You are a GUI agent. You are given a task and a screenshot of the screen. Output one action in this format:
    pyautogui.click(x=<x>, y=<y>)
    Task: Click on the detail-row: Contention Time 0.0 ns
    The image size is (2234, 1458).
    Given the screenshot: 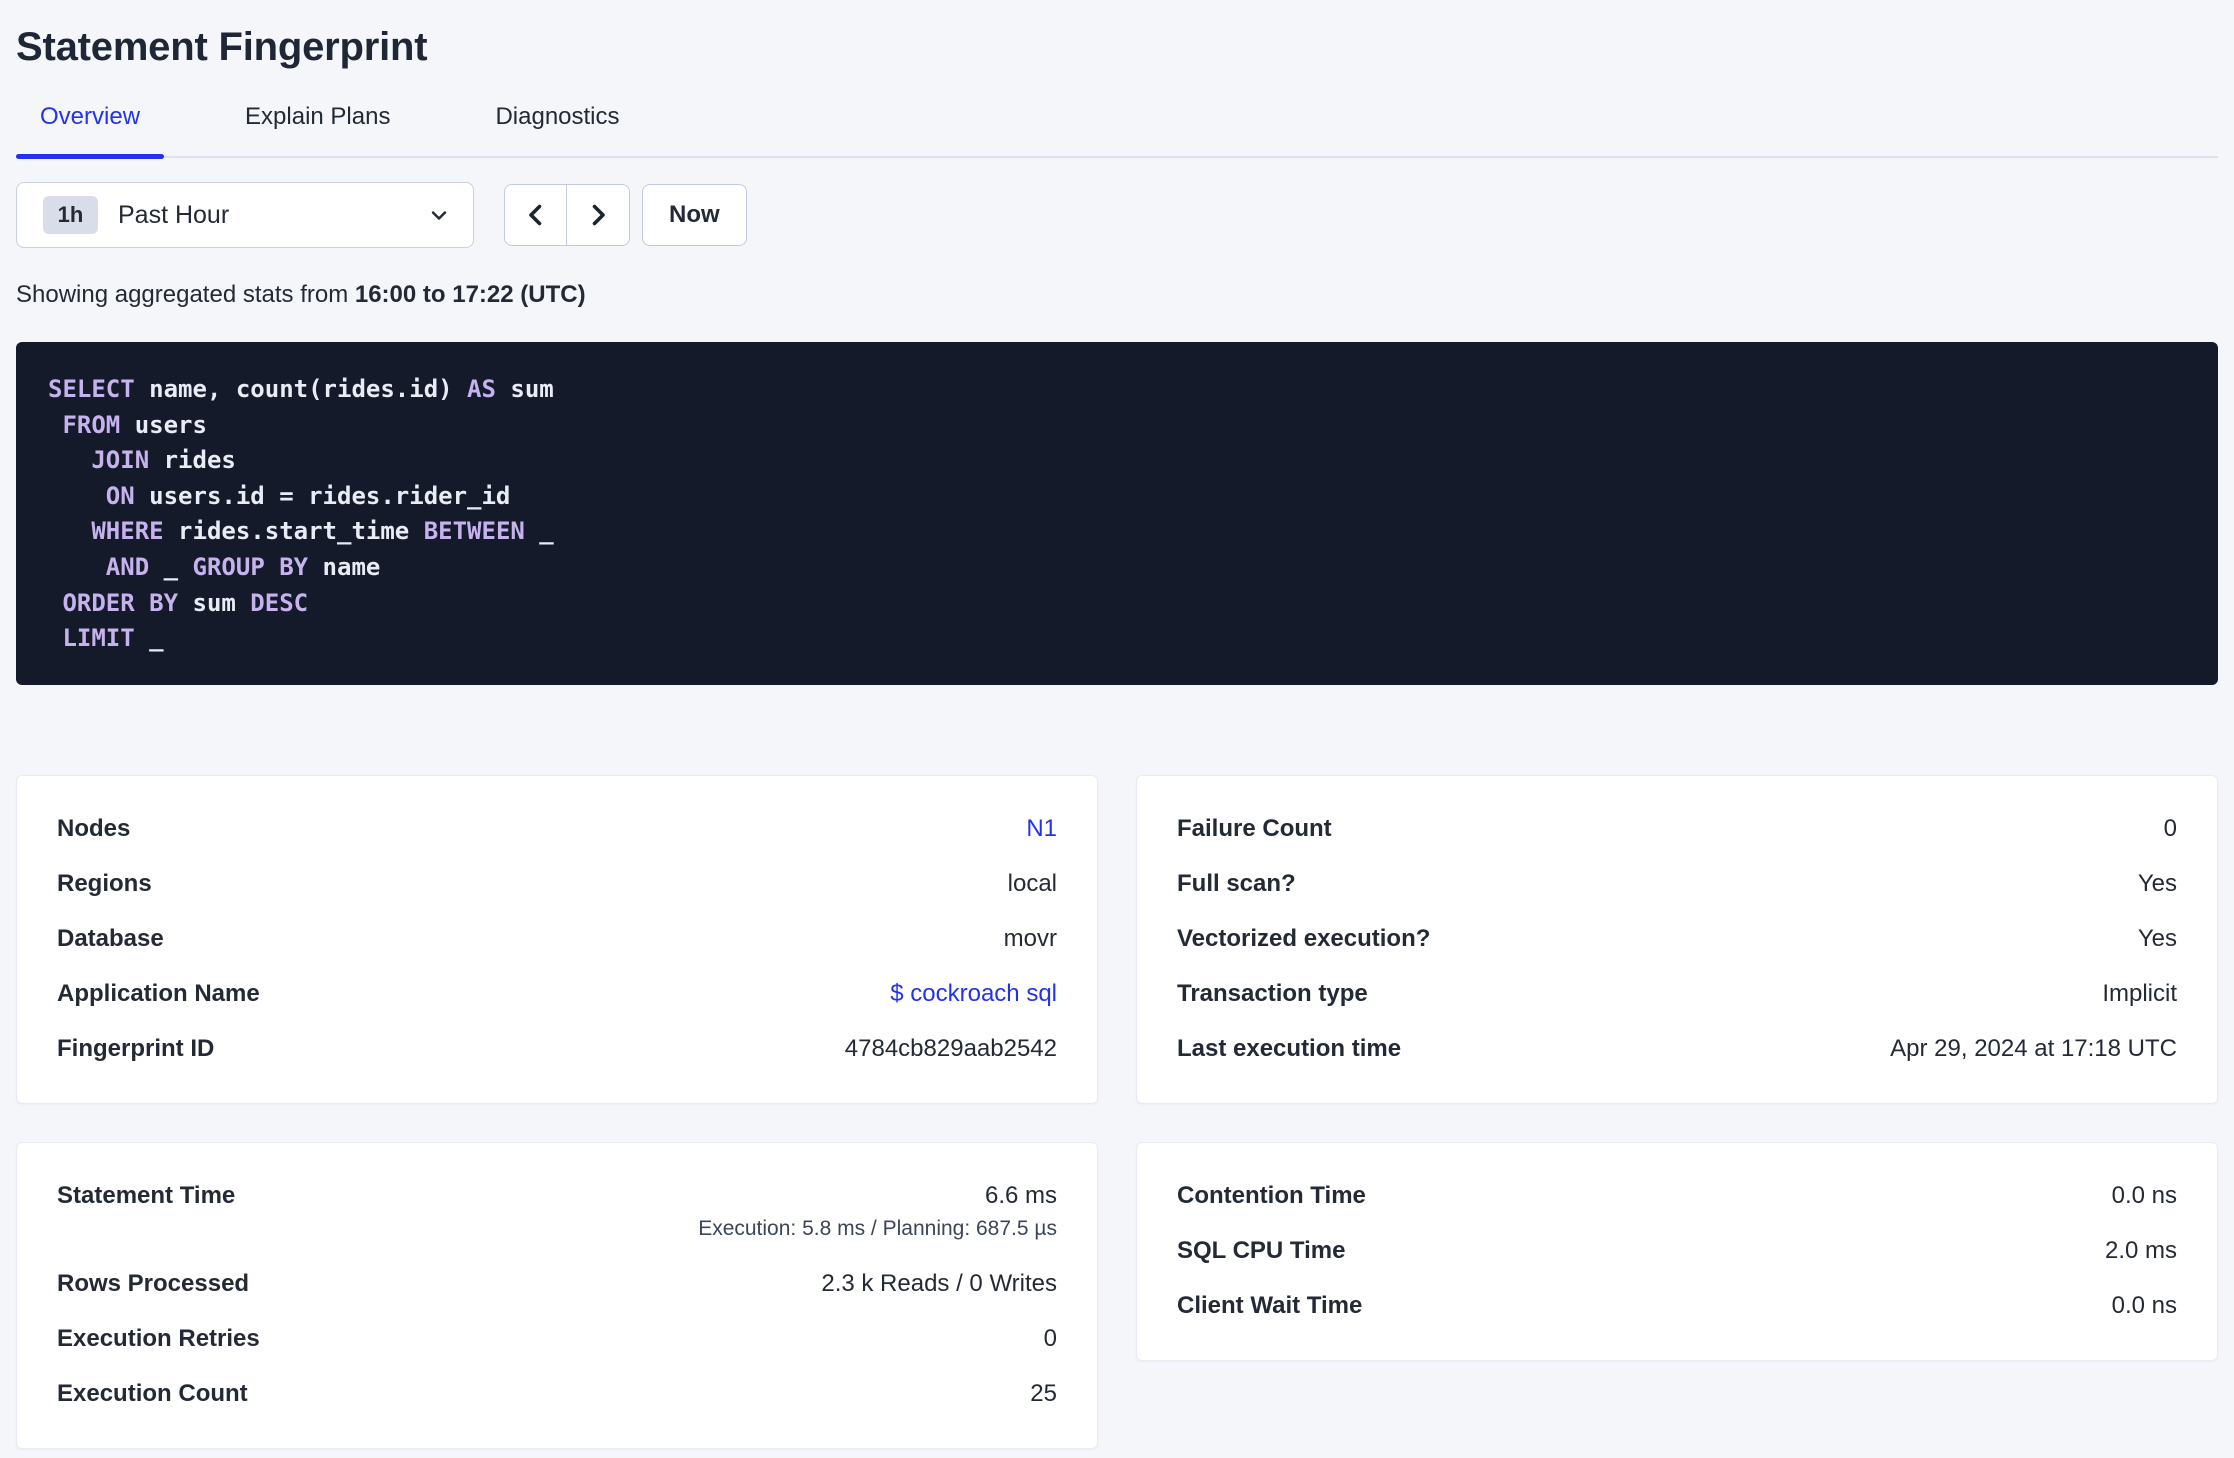 What is the action you would take?
    pyautogui.click(x=1677, y=1196)
    